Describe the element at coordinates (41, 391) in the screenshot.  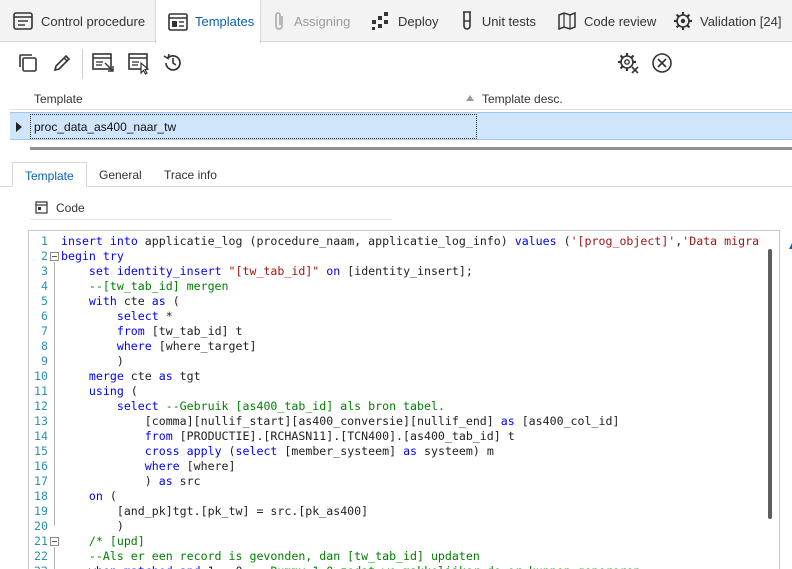
I see `line-number: 11` at that location.